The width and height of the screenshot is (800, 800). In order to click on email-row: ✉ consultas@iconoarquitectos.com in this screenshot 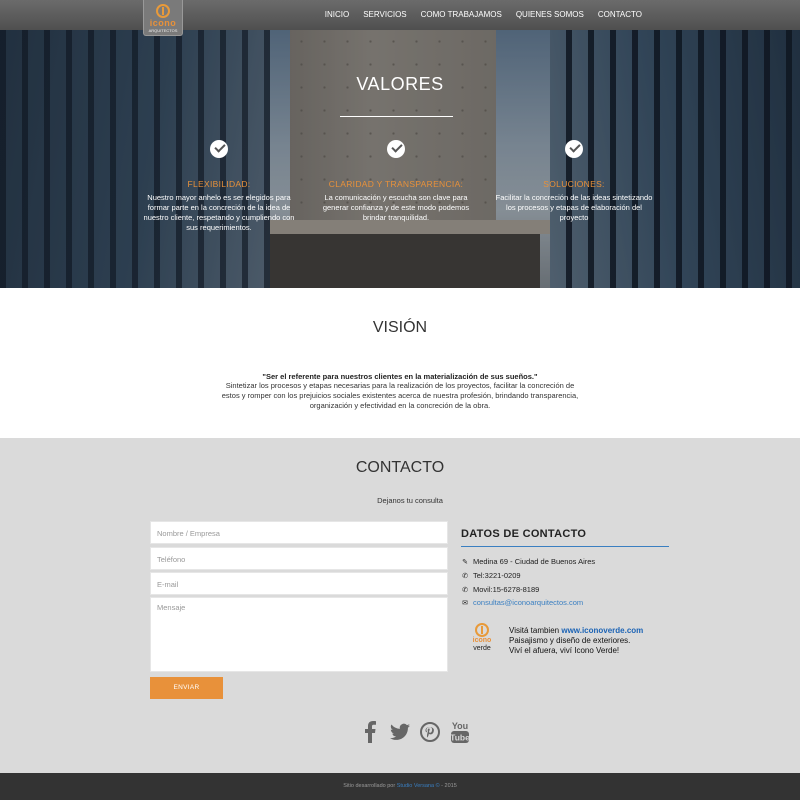, I will do `click(522, 602)`.